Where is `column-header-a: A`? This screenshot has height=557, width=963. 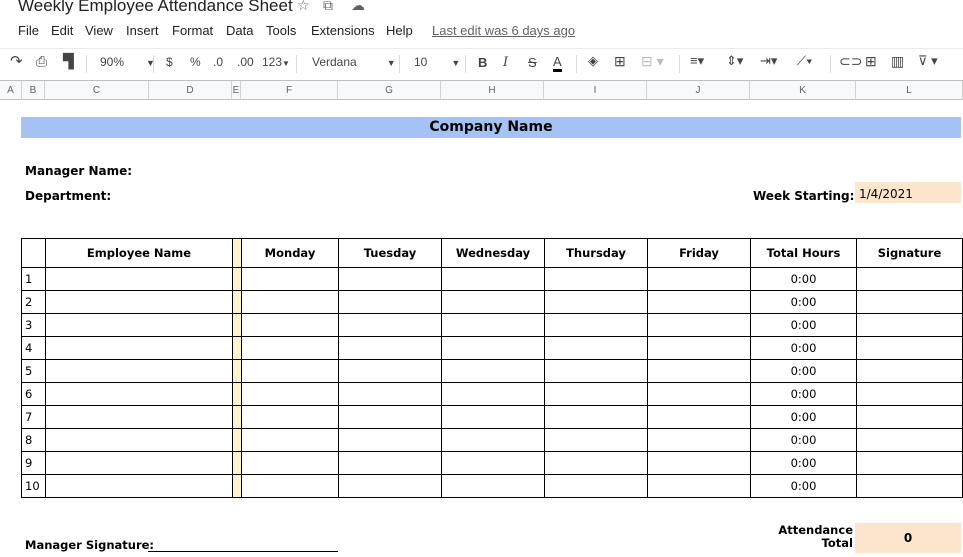
column-header-a: A is located at coordinates (11, 90).